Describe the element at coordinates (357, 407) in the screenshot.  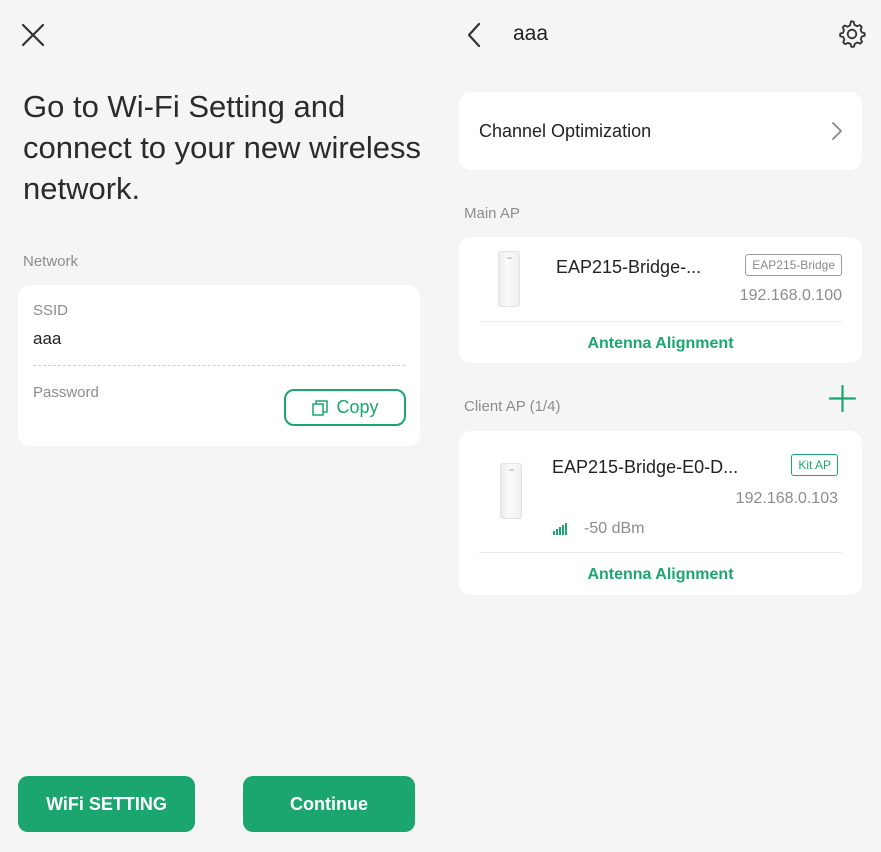
I see `copy-button-label: Copy` at that location.